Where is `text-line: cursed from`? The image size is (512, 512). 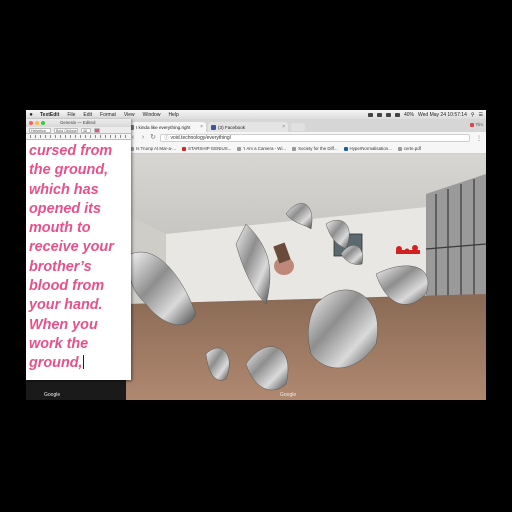 text-line: cursed from is located at coordinates (71, 151).